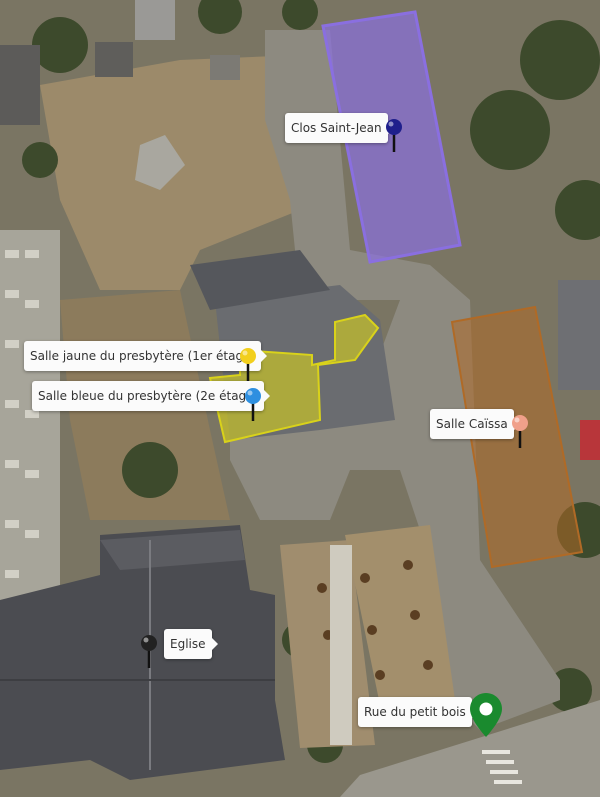 The height and width of the screenshot is (797, 600). What do you see at coordinates (149, 652) in the screenshot?
I see `eglise-marker` at bounding box center [149, 652].